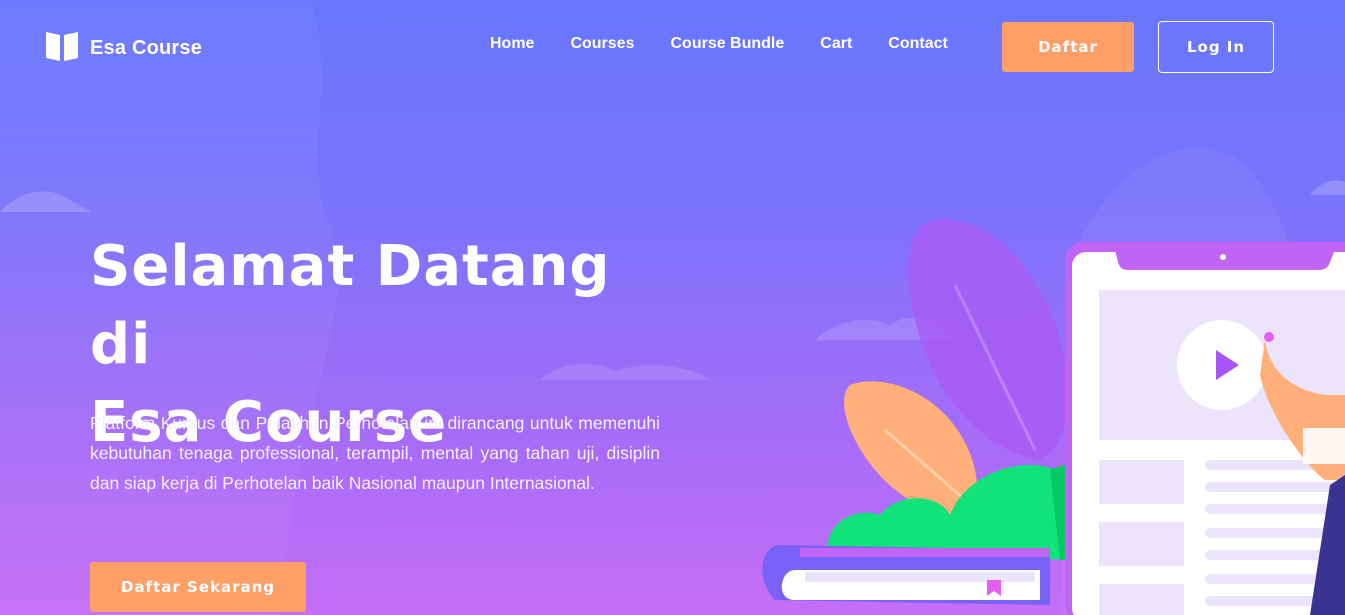  What do you see at coordinates (512, 44) in the screenshot?
I see `nav-link-home: Home` at bounding box center [512, 44].